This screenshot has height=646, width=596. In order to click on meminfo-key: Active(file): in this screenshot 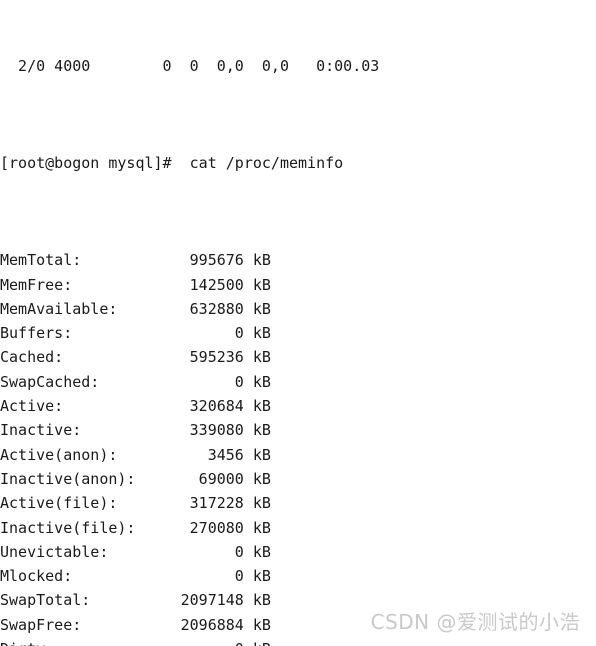, I will do `click(72, 503)`.